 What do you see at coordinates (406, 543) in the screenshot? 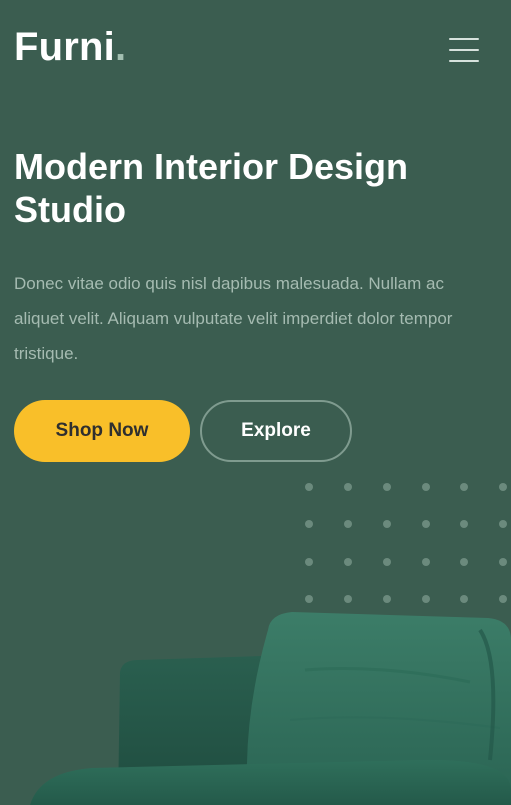
I see `dot-pattern` at bounding box center [406, 543].